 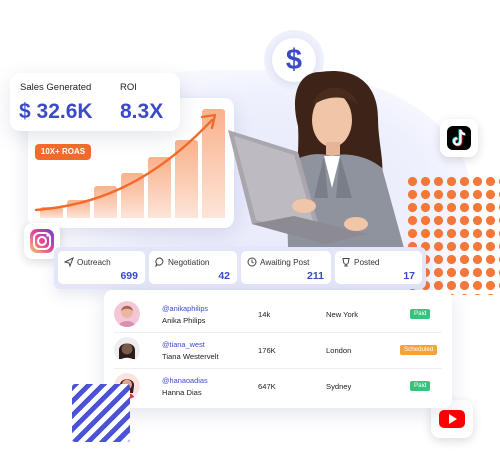 I want to click on influencer-name: Tiana Westervelt, so click(x=190, y=356).